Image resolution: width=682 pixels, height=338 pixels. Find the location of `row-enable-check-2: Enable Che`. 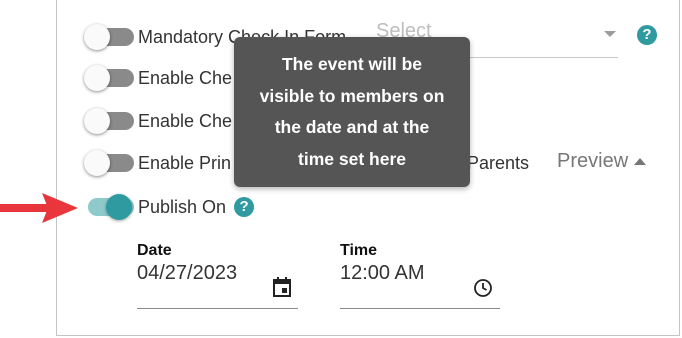

row-enable-check-2: Enable Che is located at coordinates (158, 121).